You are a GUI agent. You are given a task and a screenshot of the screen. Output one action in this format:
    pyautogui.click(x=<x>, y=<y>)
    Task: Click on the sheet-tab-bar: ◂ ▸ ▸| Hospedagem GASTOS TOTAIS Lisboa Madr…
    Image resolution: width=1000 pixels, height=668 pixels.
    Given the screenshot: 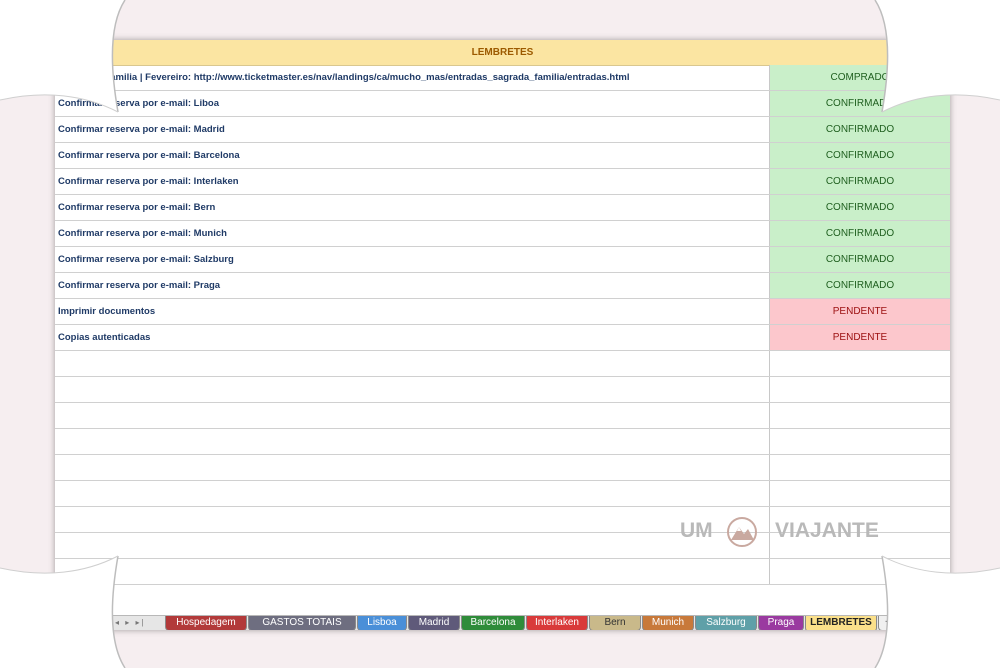 What is the action you would take?
    pyautogui.click(x=502, y=622)
    